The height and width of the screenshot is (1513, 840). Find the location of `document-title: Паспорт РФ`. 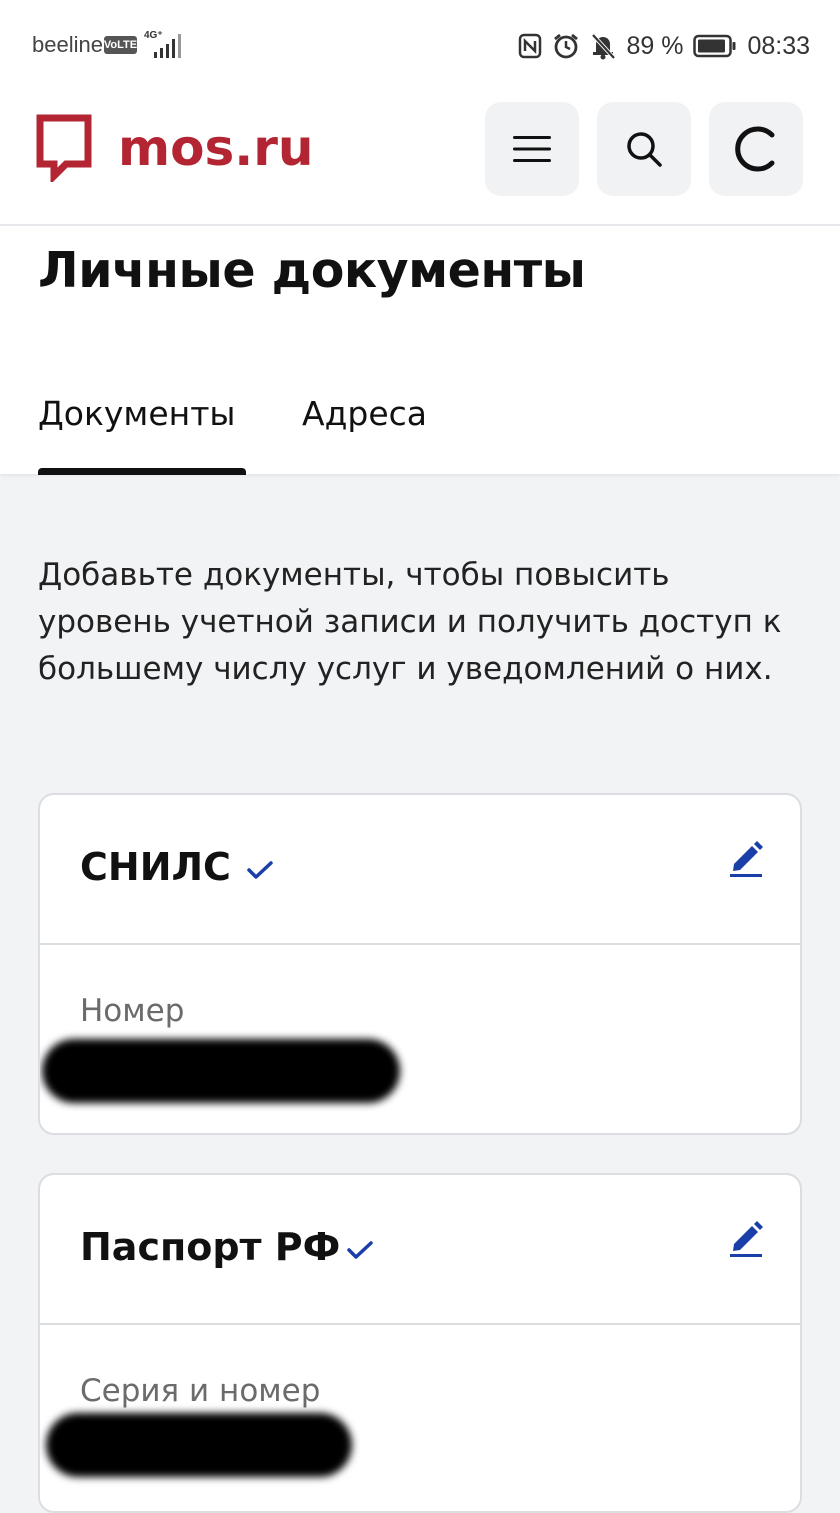

document-title: Паспорт РФ is located at coordinates (210, 1247).